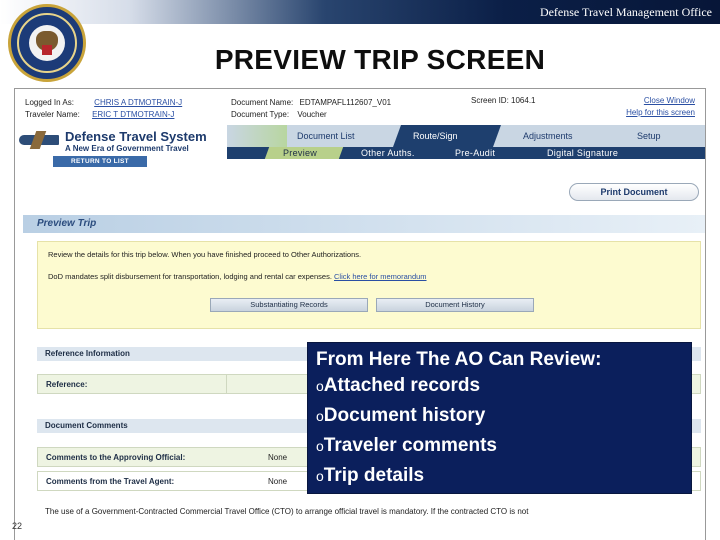  Describe the element at coordinates (625, 12) in the screenshot. I see `org-name: Defense Travel Management Office` at that location.